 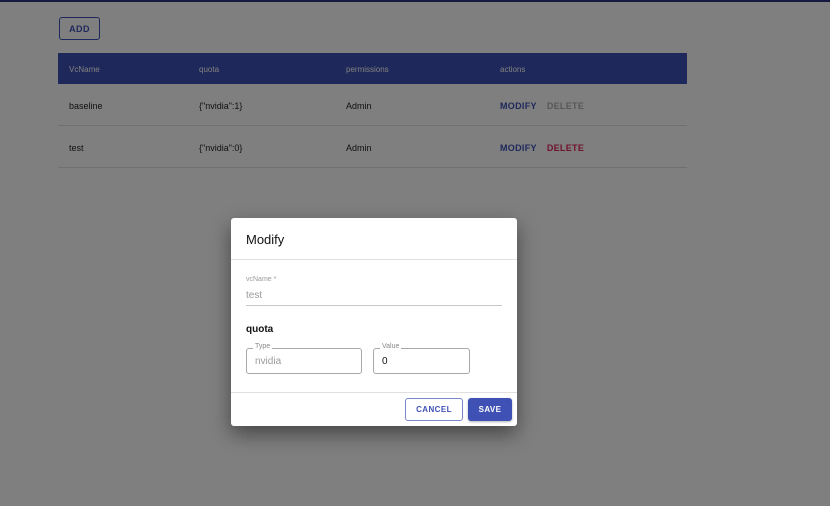 What do you see at coordinates (268, 361) in the screenshot?
I see `type-value: nvidia` at bounding box center [268, 361].